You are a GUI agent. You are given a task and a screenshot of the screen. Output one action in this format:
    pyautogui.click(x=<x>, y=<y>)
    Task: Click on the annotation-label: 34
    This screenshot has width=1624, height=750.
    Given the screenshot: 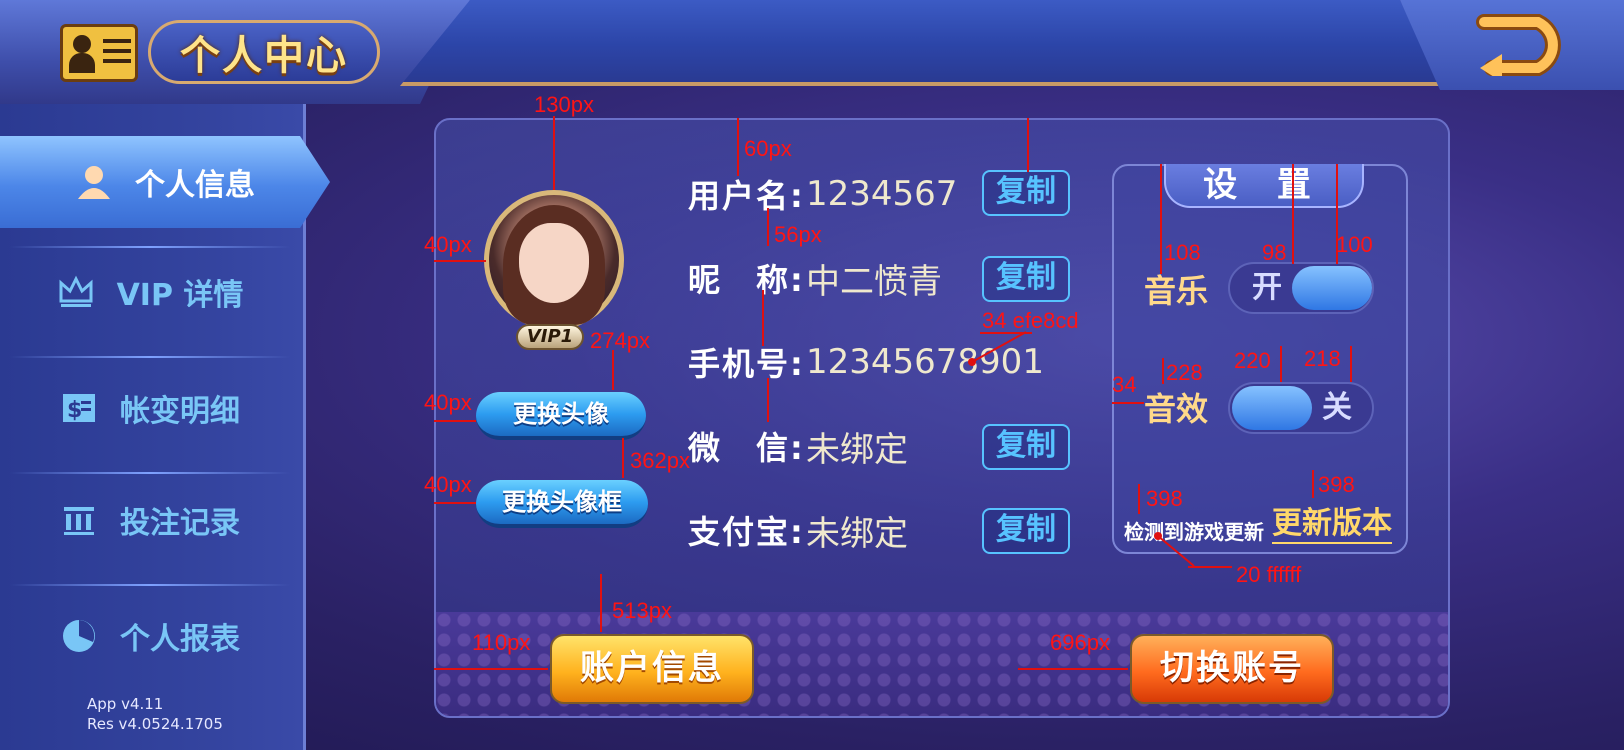 What is the action you would take?
    pyautogui.click(x=1124, y=384)
    